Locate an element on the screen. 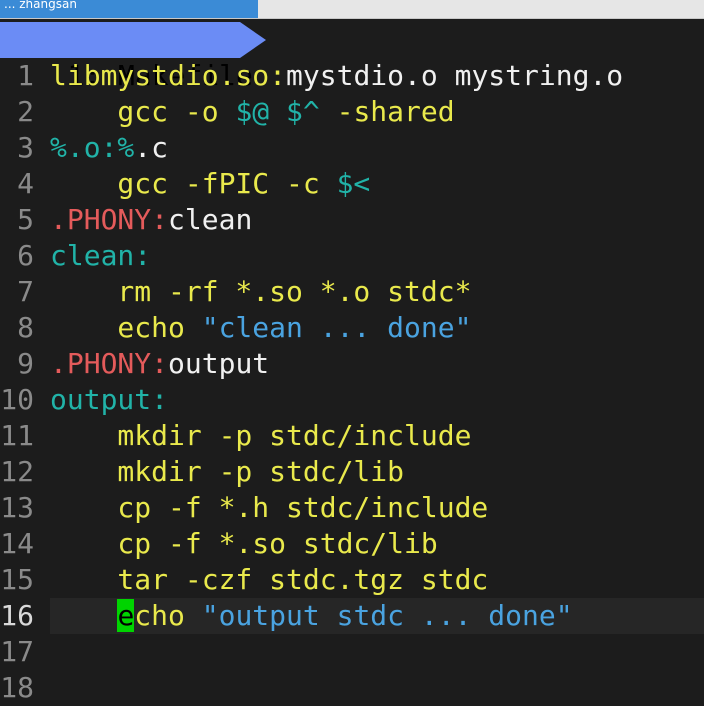 This screenshot has width=704, height=706. code-token: -shared is located at coordinates (387, 111).